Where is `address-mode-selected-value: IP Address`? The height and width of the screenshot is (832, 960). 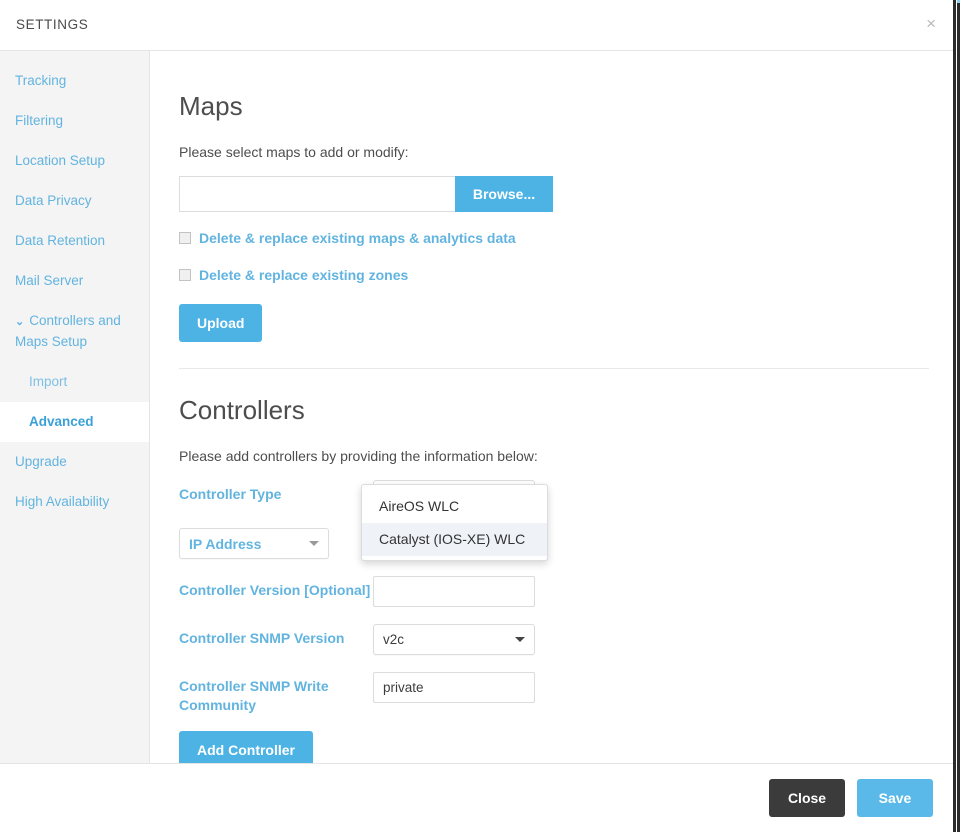 address-mode-selected-value: IP Address is located at coordinates (225, 543).